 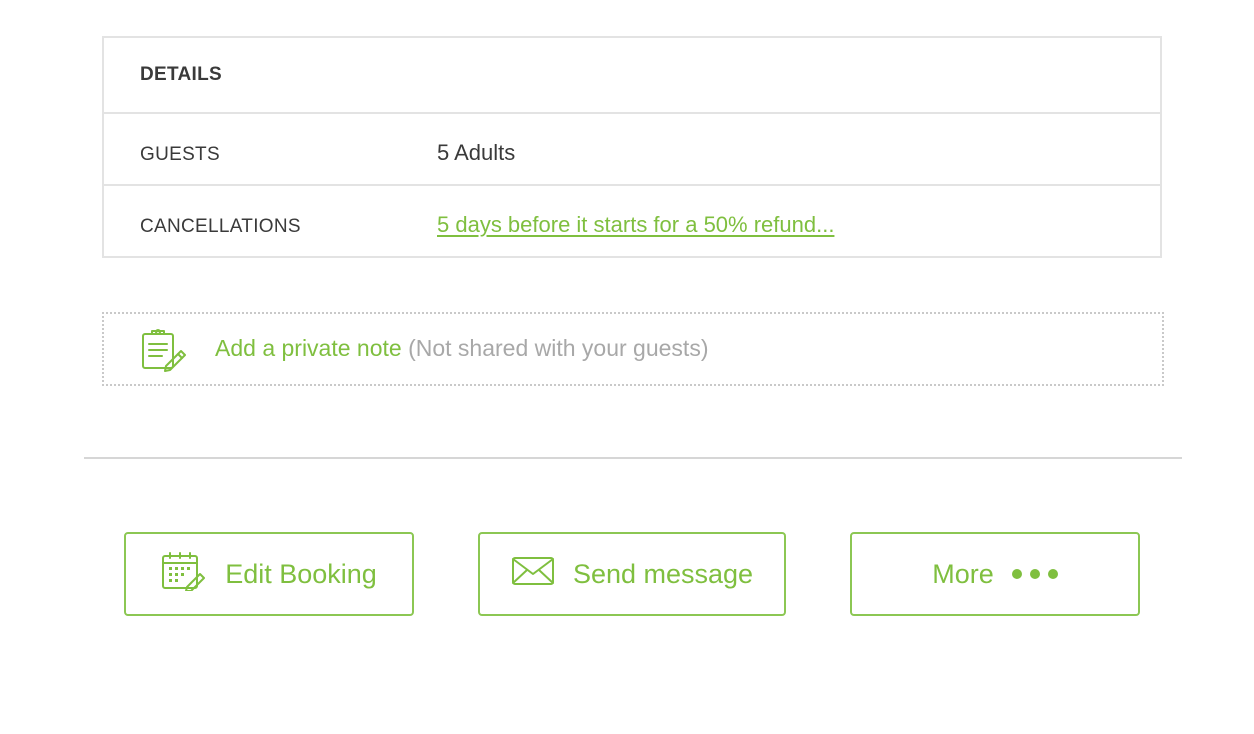 What do you see at coordinates (180, 154) in the screenshot?
I see `guests-label: GUESTS` at bounding box center [180, 154].